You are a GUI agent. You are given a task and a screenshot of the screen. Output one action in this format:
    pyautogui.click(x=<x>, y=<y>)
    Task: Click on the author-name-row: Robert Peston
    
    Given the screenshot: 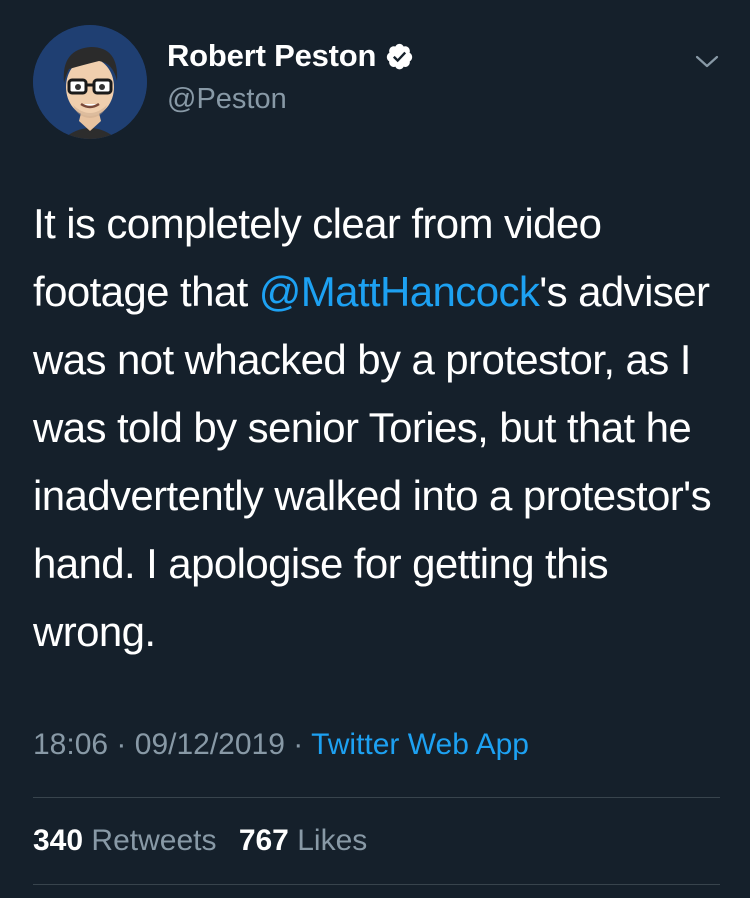 What is the action you would take?
    pyautogui.click(x=290, y=56)
    